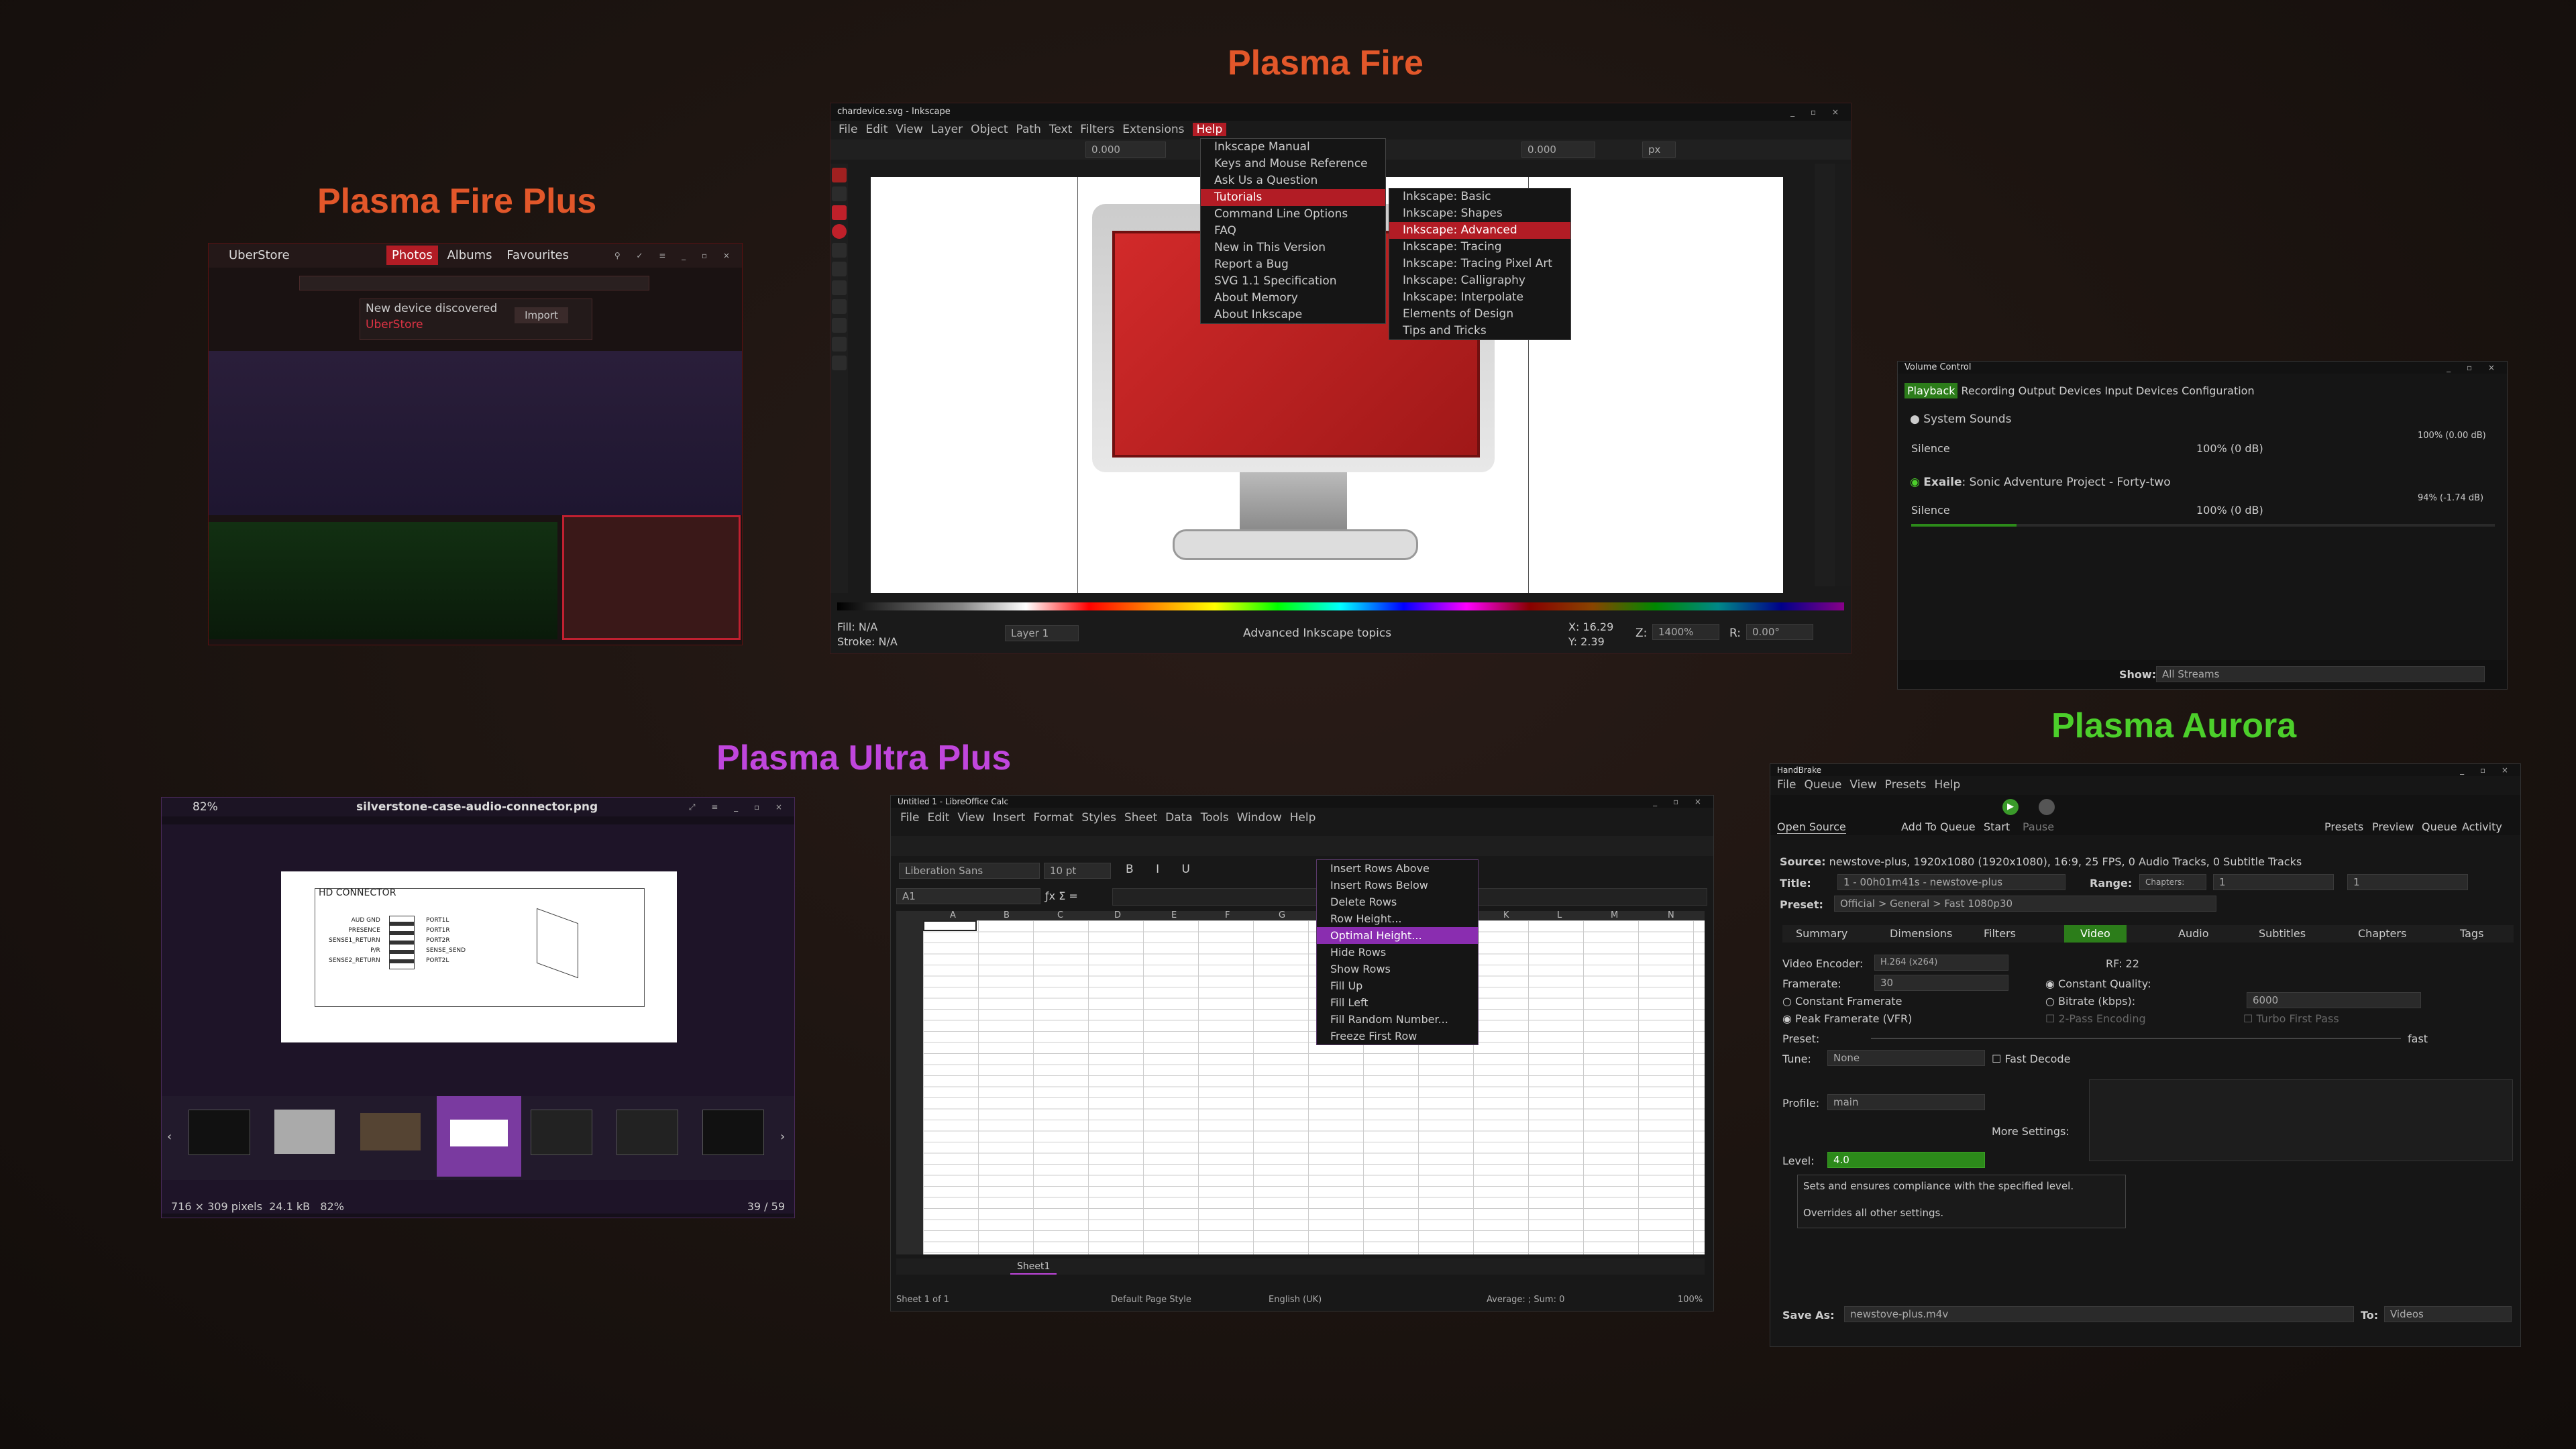  Describe the element at coordinates (1397, 885) in the screenshot. I see `menu-item: Insert Rows Below` at that location.